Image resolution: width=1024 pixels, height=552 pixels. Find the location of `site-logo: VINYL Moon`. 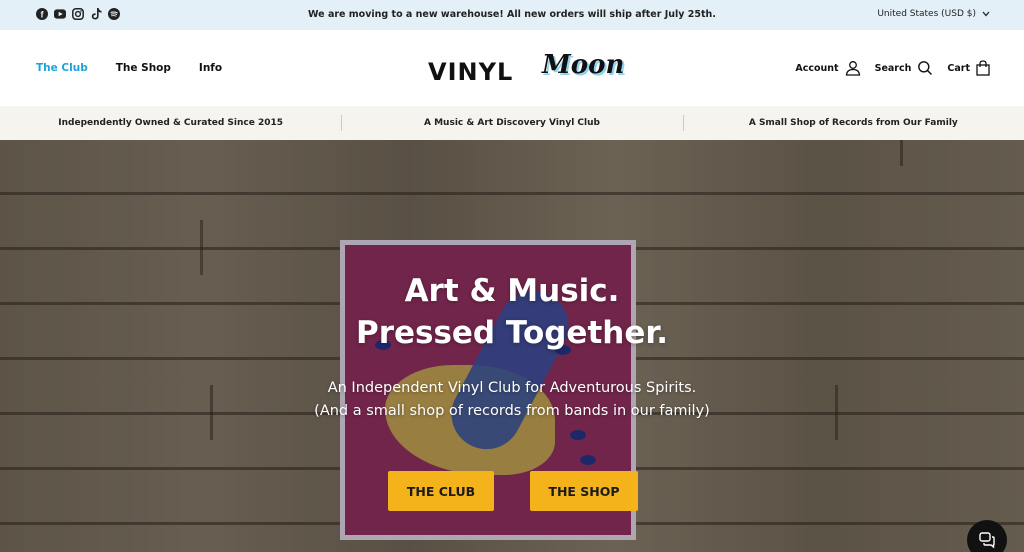

site-logo: VINYL Moon is located at coordinates (526, 70).